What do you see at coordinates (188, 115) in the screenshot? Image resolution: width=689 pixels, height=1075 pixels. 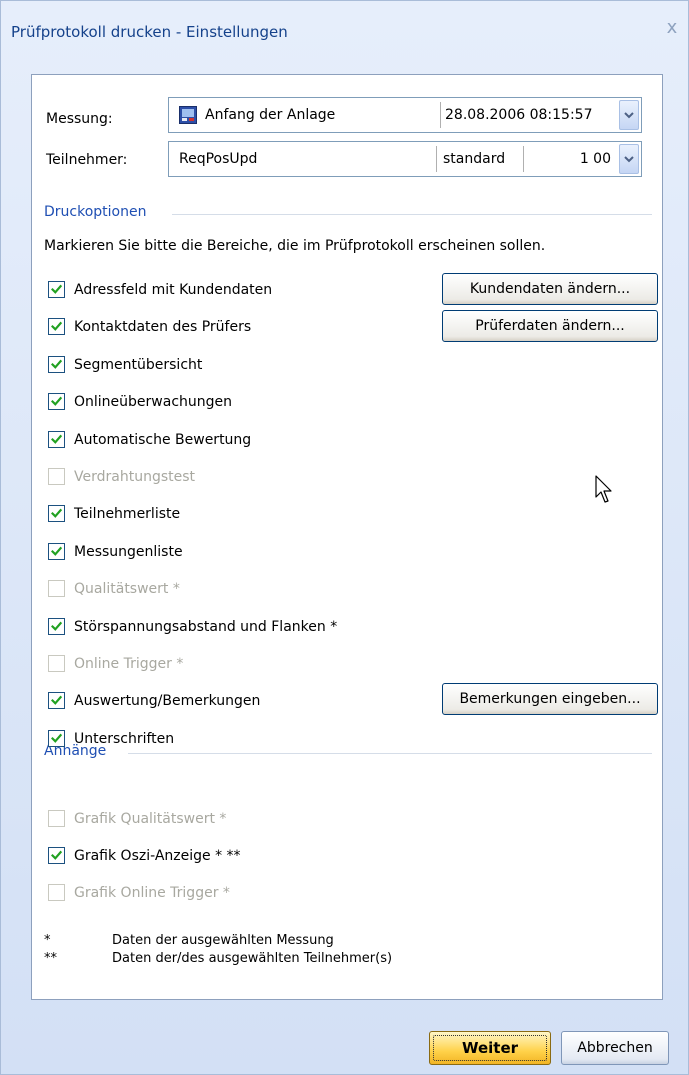 I see `measurement-icon` at bounding box center [188, 115].